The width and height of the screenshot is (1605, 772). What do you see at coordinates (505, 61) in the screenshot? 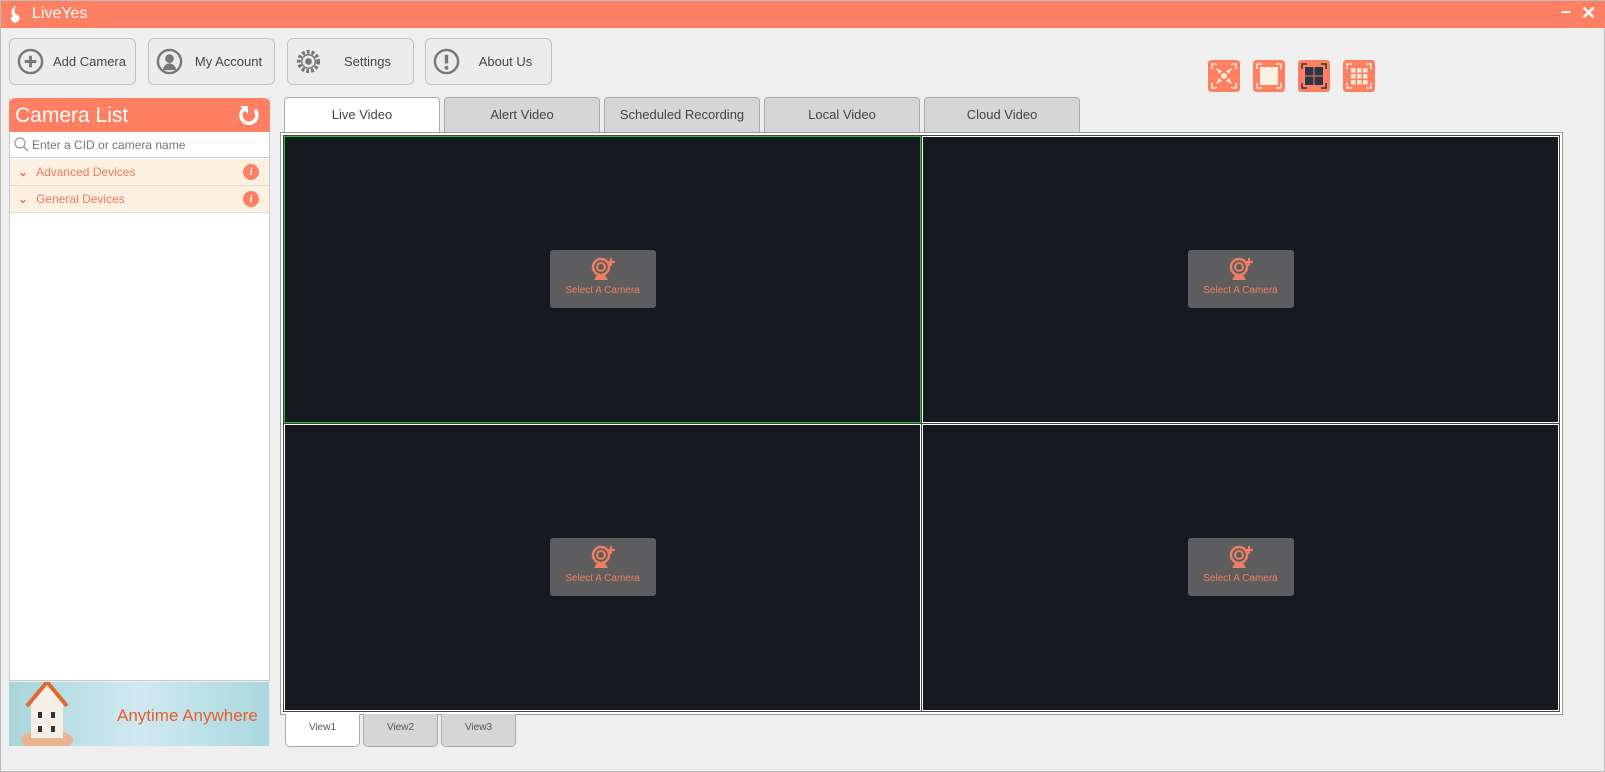
I see `about-us-label: About Us` at bounding box center [505, 61].